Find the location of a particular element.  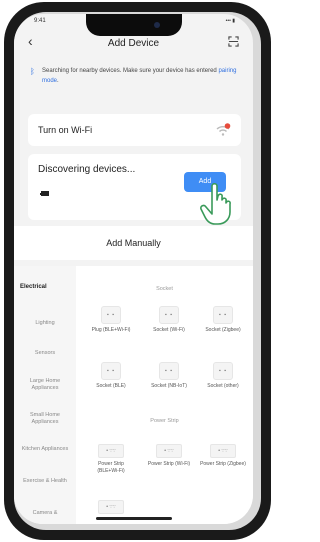

tile-power-strip-more: • ∵∵ is located at coordinates (111, 508).